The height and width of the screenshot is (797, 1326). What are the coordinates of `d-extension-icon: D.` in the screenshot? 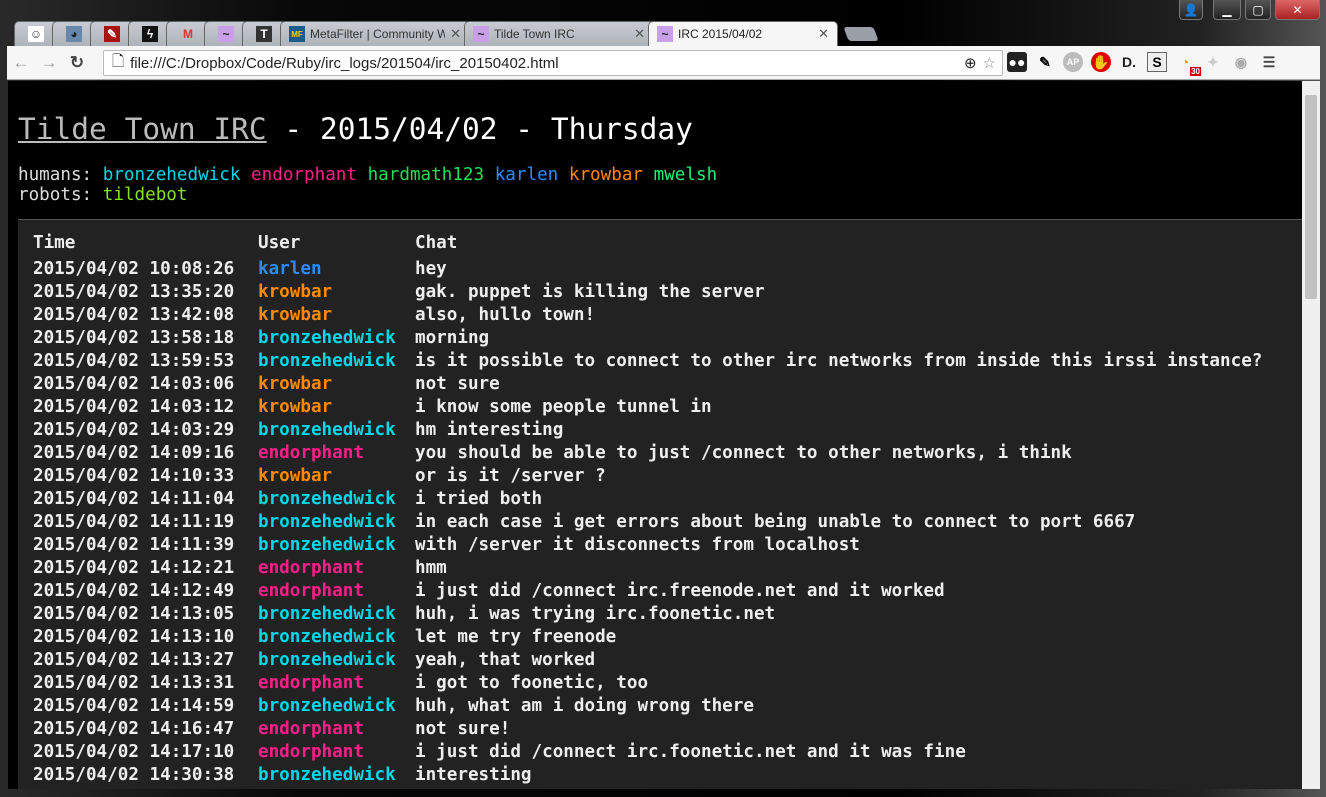 It's located at (1129, 62).